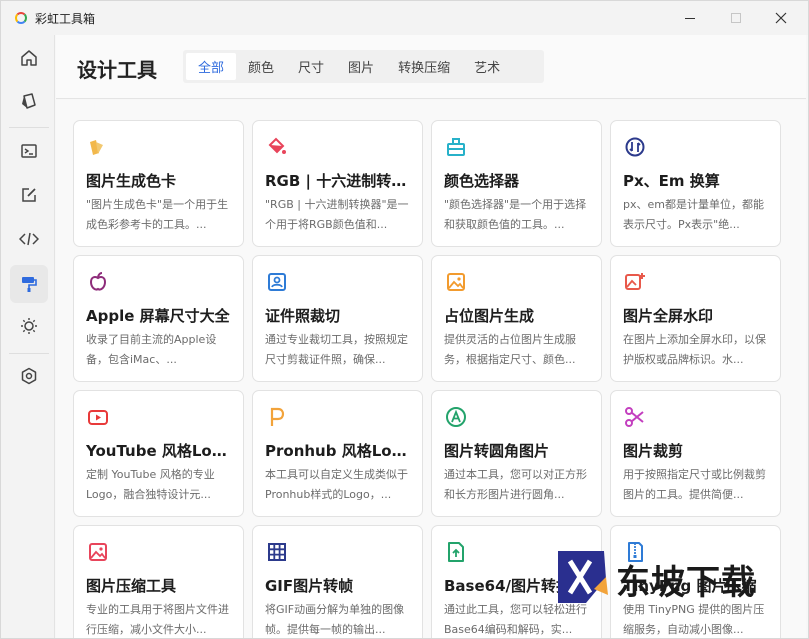 The height and width of the screenshot is (639, 809). I want to click on watermark-text: 东坡下载, so click(686, 583).